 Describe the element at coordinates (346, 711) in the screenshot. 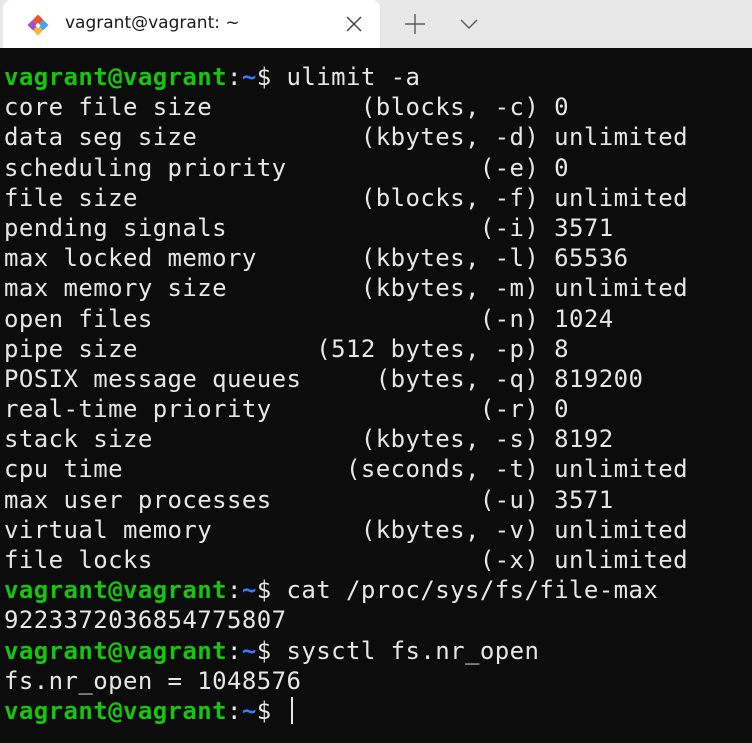

I see `prompt-line: vagrant@vagrant:~$` at that location.